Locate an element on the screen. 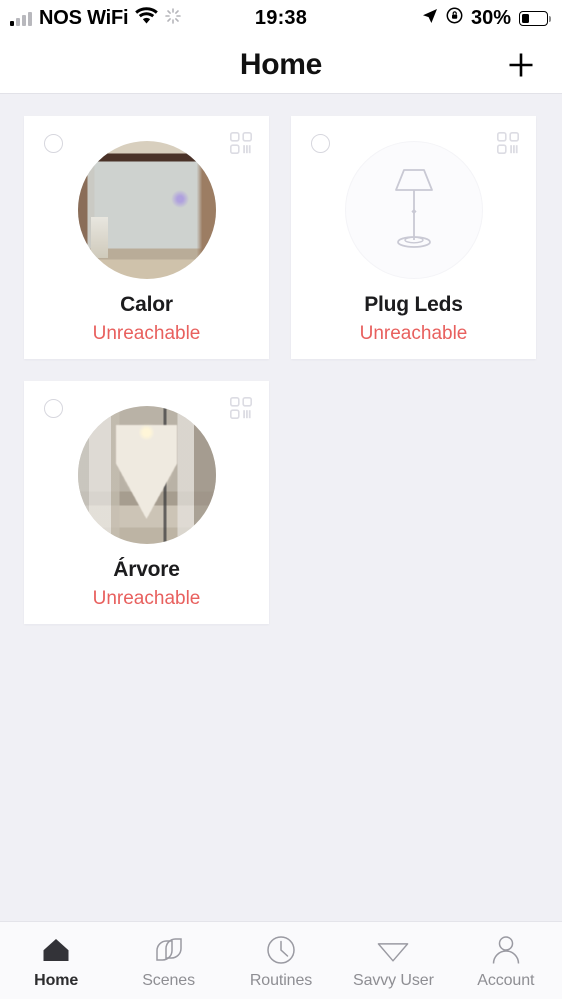 The width and height of the screenshot is (562, 999). page-title: Home is located at coordinates (281, 64).